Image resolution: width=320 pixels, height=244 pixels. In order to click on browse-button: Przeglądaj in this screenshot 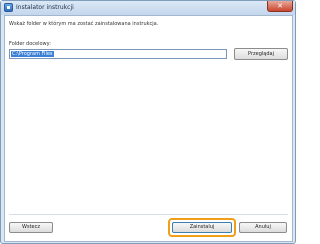, I will do `click(261, 54)`.